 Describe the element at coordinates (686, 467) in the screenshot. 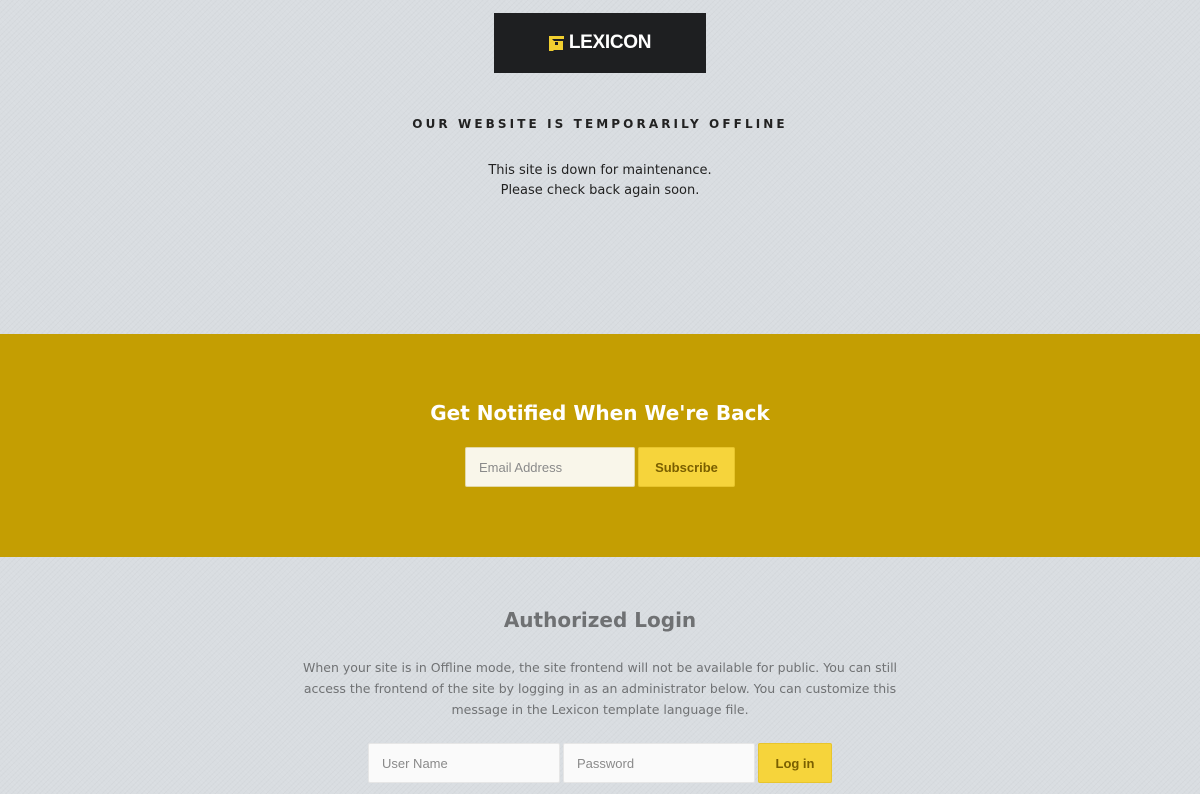

I see `subscribe-button: Subscribe` at that location.